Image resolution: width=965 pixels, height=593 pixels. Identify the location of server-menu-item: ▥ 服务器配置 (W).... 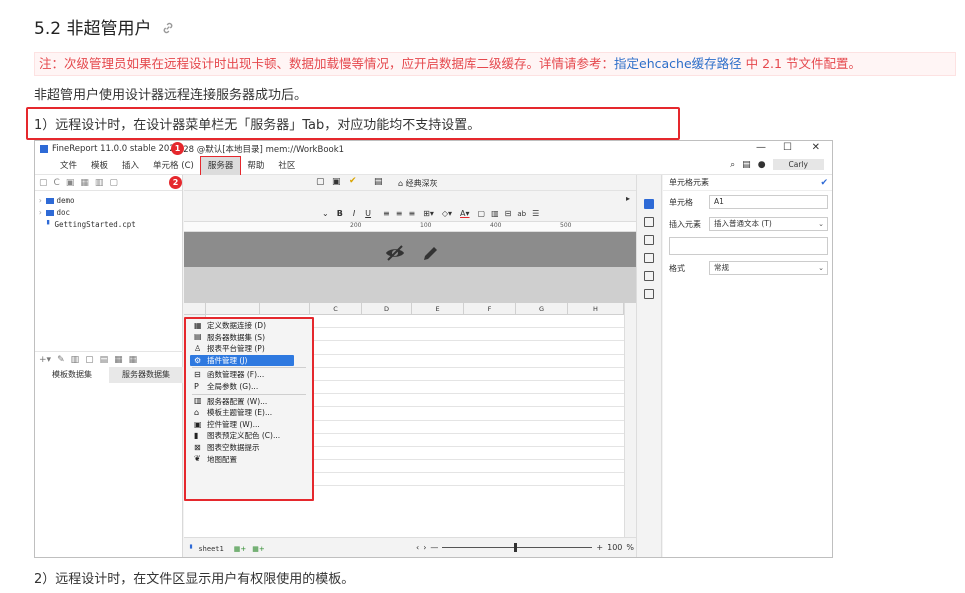
(249, 402).